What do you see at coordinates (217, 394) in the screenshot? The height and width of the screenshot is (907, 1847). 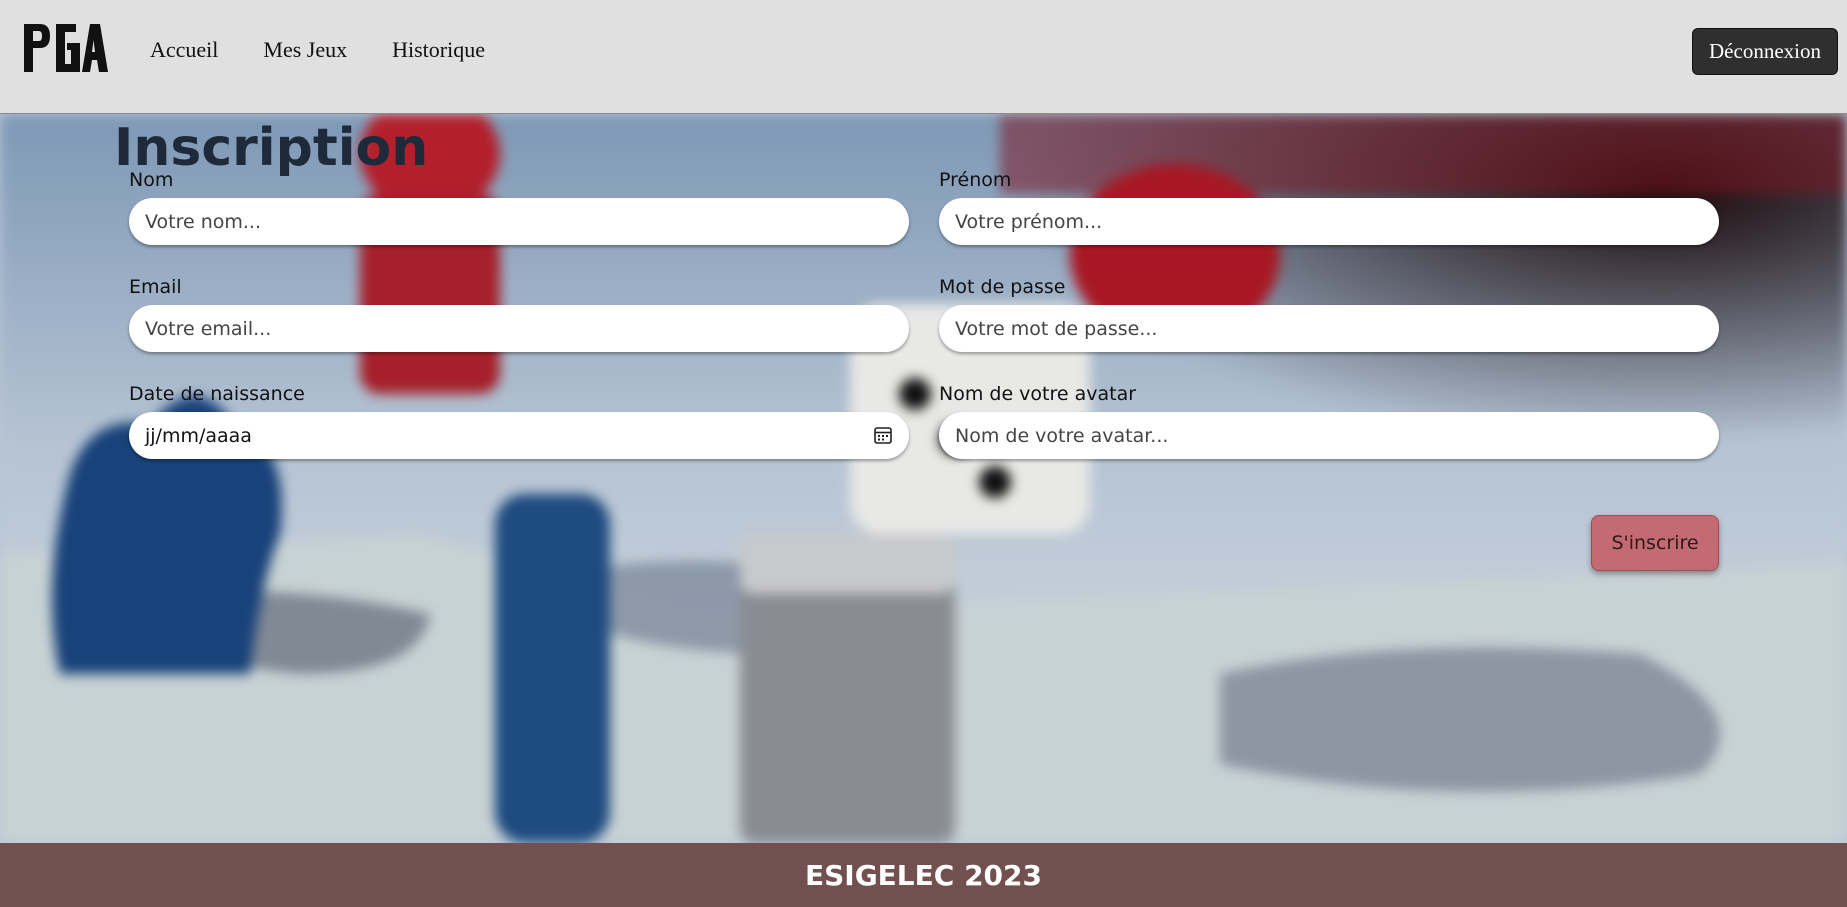 I see `birthdate-label: Date de naissance` at bounding box center [217, 394].